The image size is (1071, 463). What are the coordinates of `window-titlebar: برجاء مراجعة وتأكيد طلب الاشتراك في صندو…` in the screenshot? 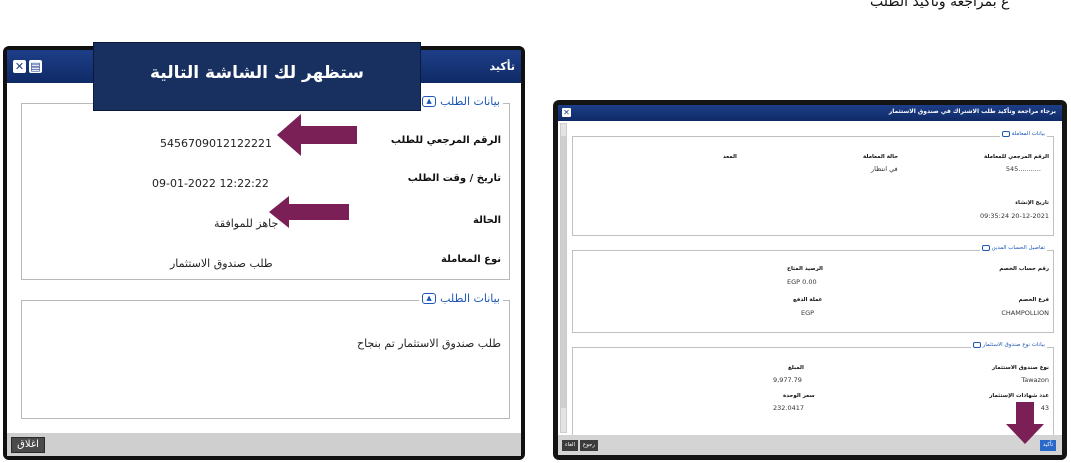 It's located at (810, 113).